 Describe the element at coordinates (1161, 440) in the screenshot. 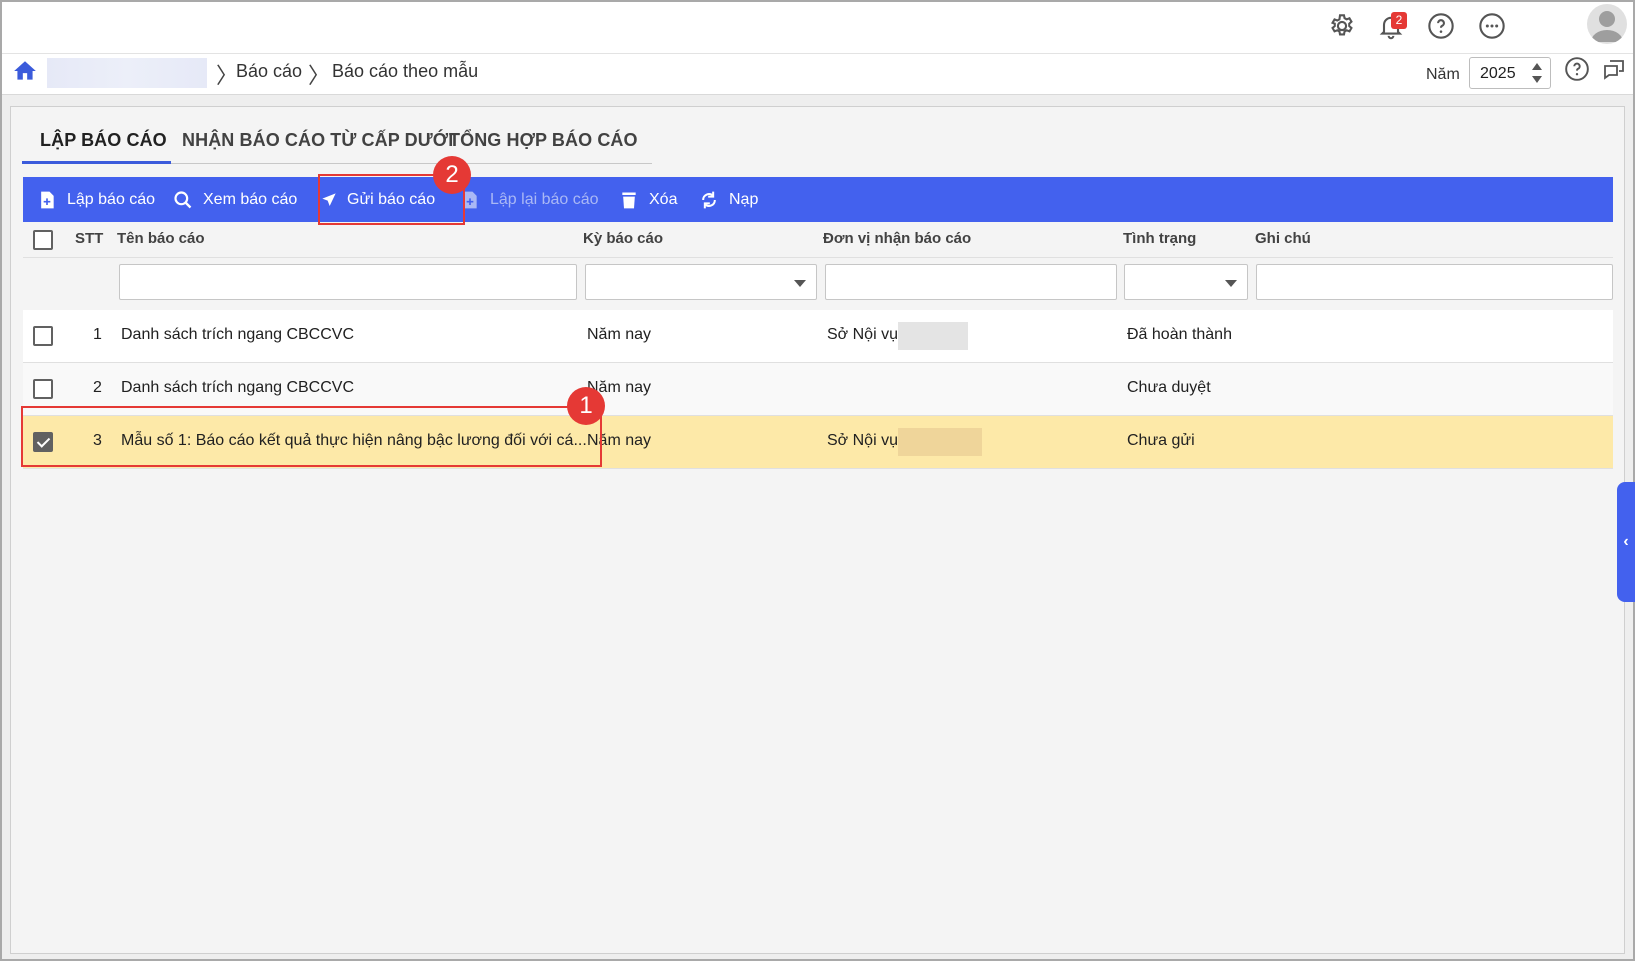

I see `cell-status: Chưa gửi` at that location.